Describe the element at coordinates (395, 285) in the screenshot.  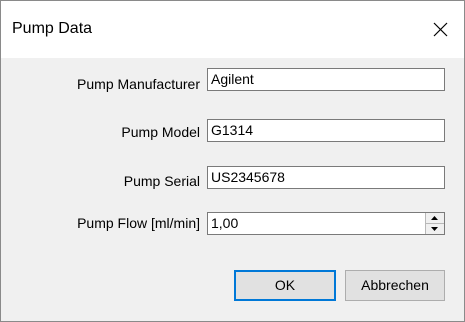
I see `cancel-button: Abbrechen` at that location.